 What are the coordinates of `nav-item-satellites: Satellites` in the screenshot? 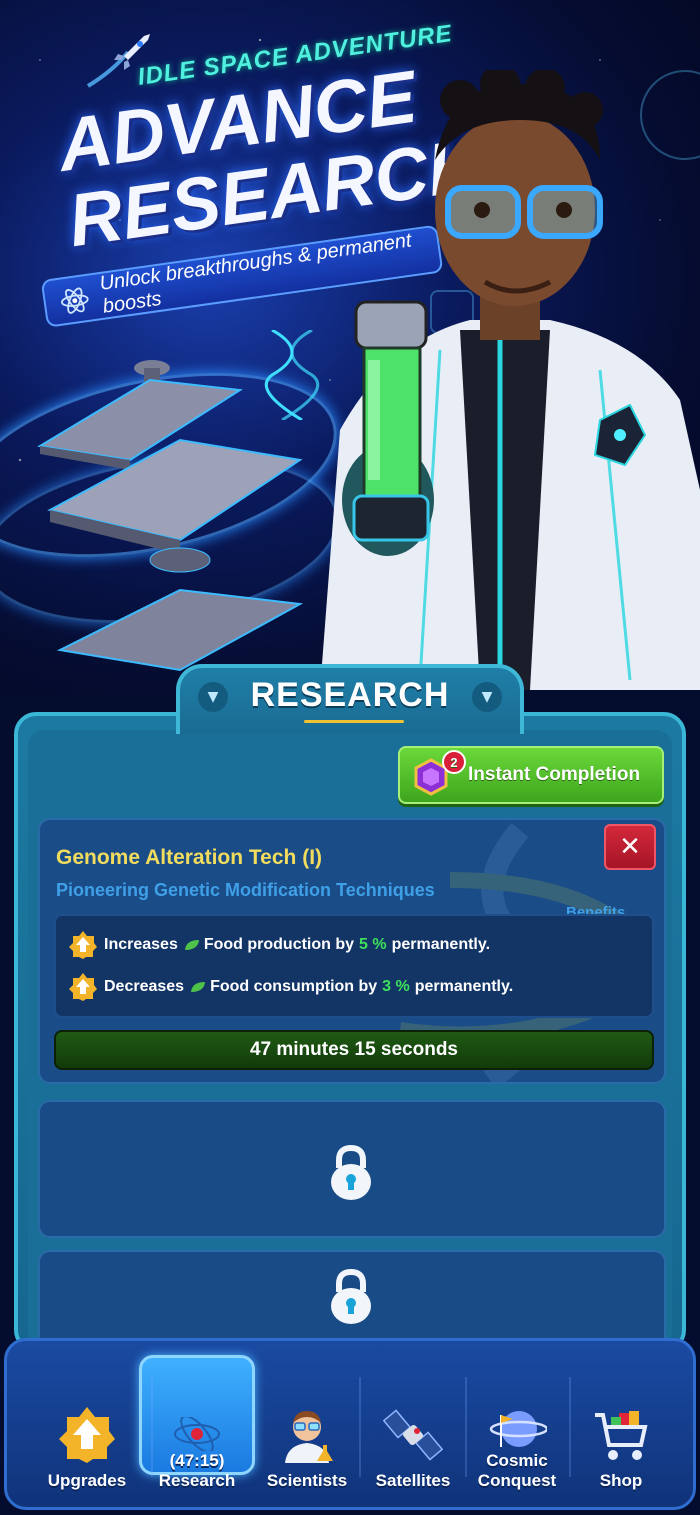 It's located at (413, 1431).